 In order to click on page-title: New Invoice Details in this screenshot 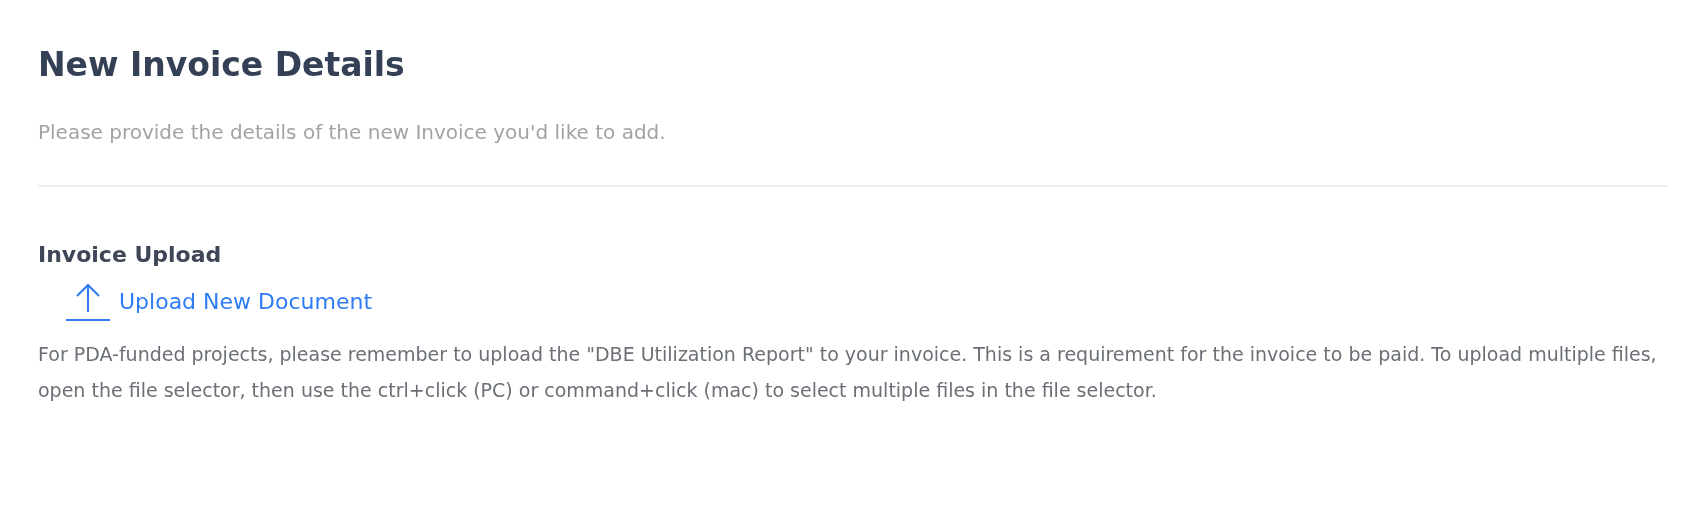, I will do `click(221, 65)`.